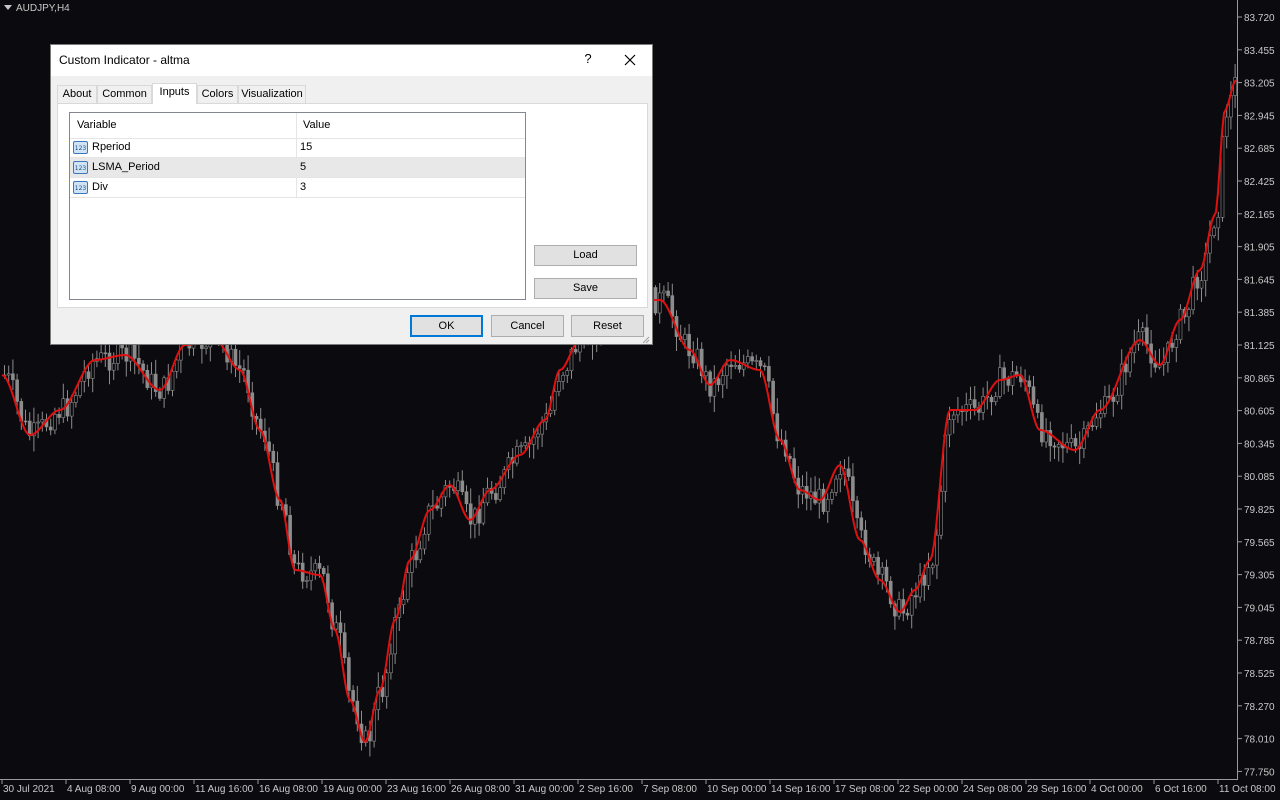  Describe the element at coordinates (585, 255) in the screenshot. I see `load-button: Load` at that location.